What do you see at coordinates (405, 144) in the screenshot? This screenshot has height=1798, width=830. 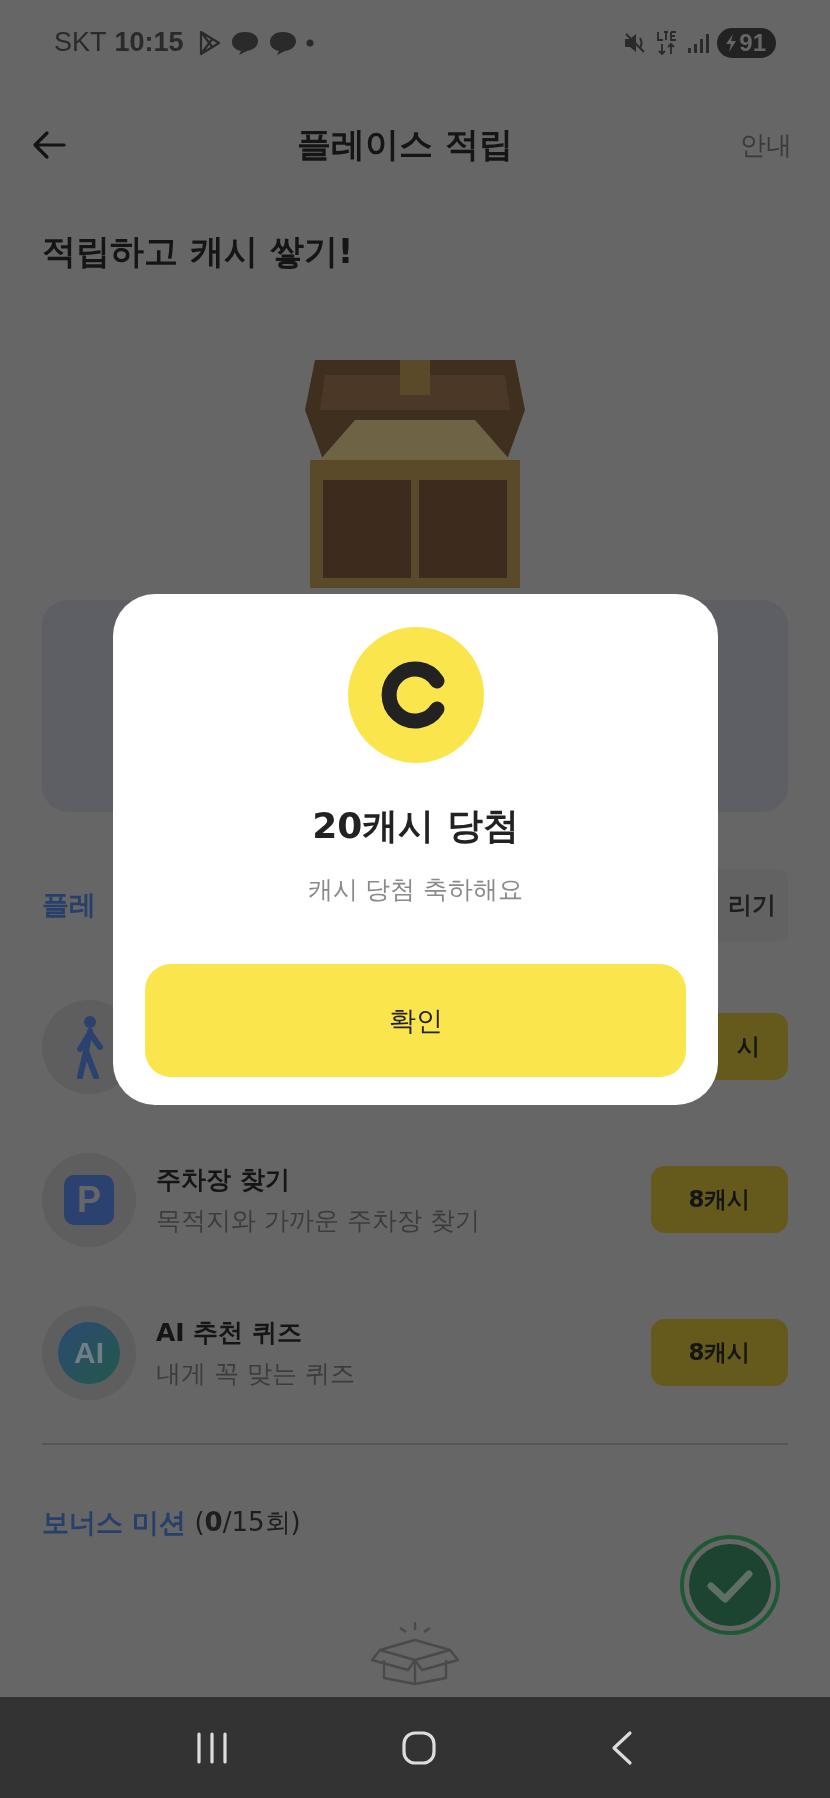 I see `page-title: 플레이스 적립` at bounding box center [405, 144].